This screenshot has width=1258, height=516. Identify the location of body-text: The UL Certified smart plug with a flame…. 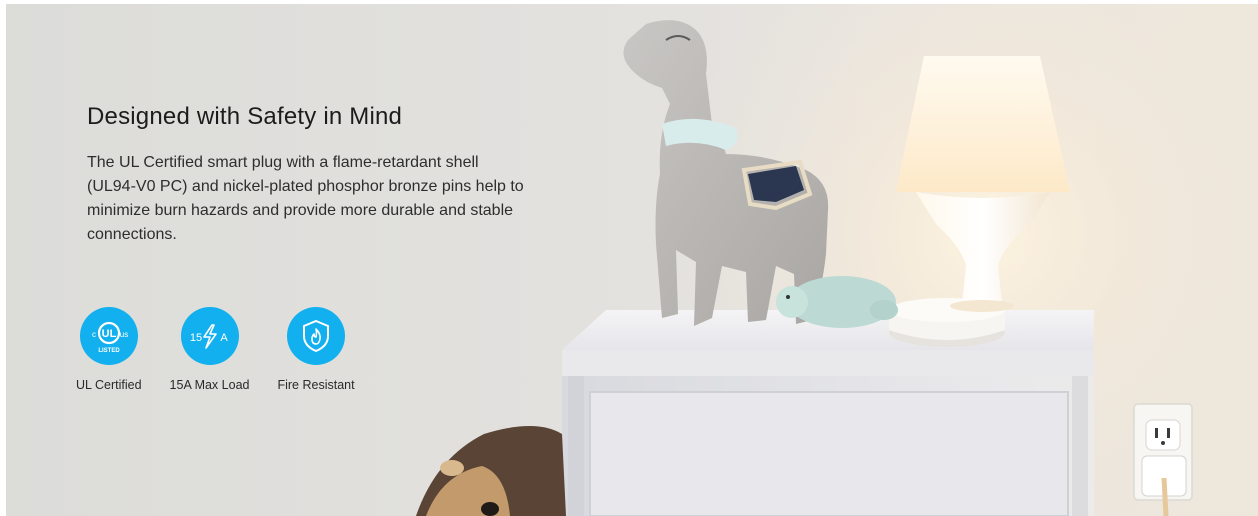
(305, 198).